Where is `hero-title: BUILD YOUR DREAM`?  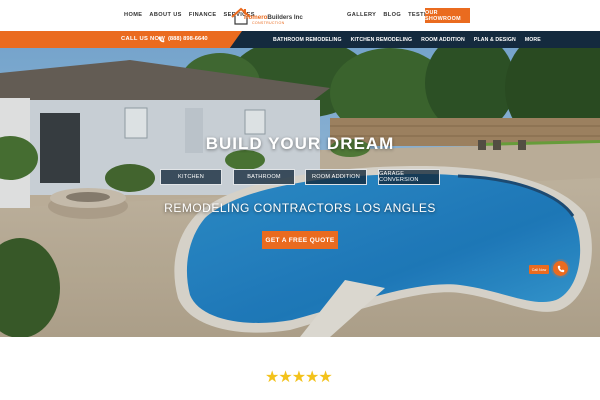
hero-title: BUILD YOUR DREAM is located at coordinates (300, 143).